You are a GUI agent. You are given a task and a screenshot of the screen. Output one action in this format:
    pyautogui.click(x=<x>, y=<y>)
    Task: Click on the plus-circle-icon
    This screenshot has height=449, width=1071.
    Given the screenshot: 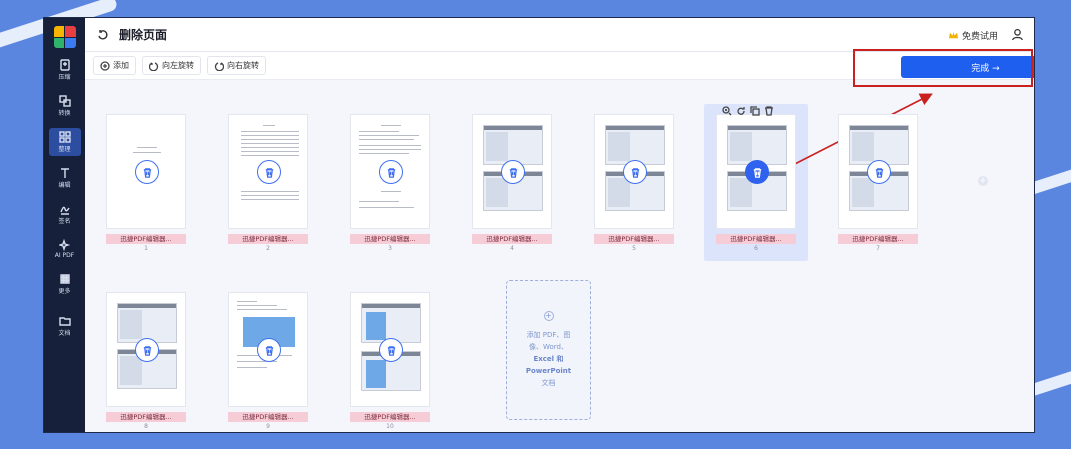 What is the action you would take?
    pyautogui.click(x=105, y=65)
    